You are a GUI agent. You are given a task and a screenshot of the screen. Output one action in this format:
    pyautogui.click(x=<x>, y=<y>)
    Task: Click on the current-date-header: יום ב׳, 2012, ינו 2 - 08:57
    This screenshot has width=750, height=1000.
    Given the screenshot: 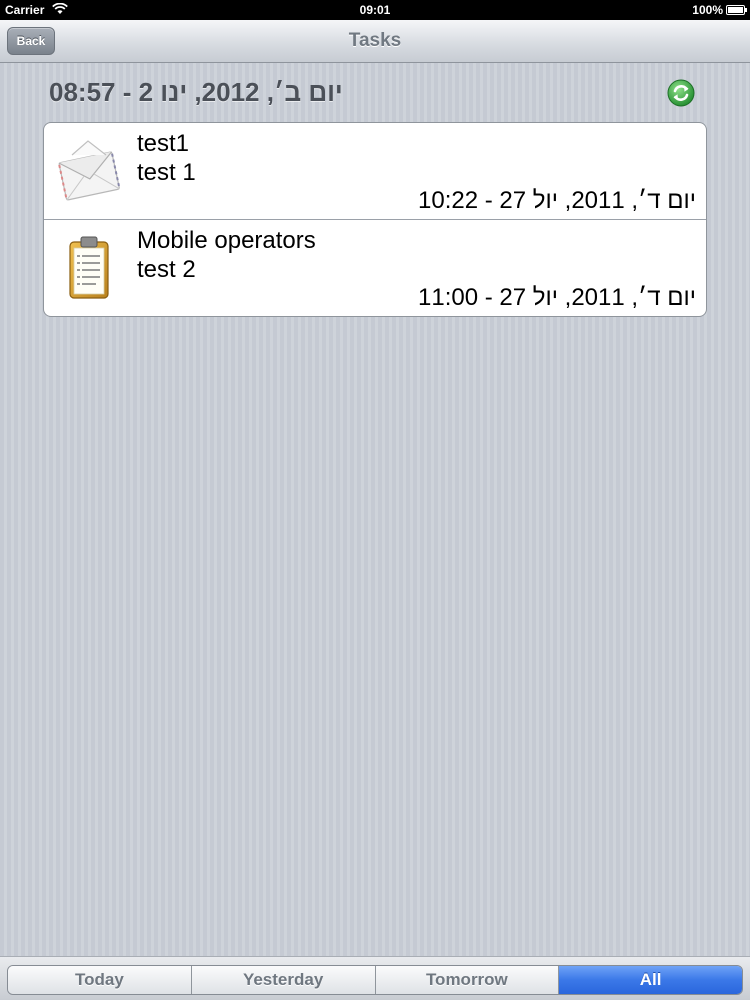 What is the action you would take?
    pyautogui.click(x=196, y=92)
    